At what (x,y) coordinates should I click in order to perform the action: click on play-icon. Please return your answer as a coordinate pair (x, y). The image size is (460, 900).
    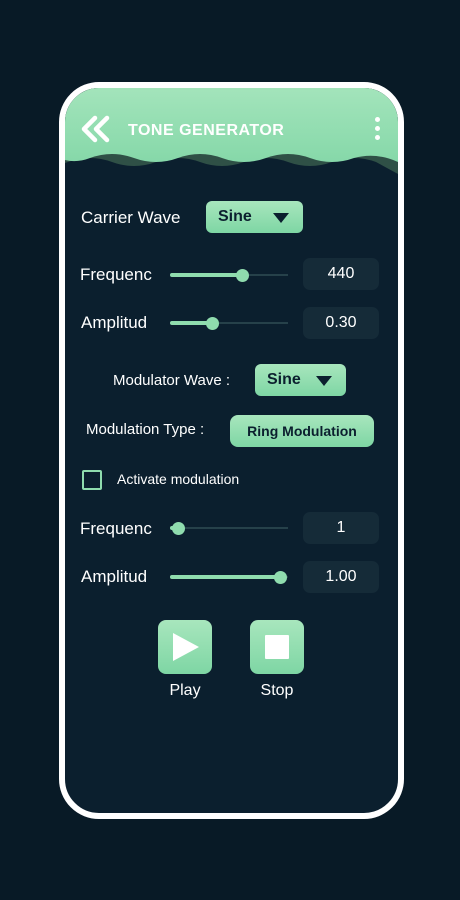
    Looking at the image, I should click on (186, 647).